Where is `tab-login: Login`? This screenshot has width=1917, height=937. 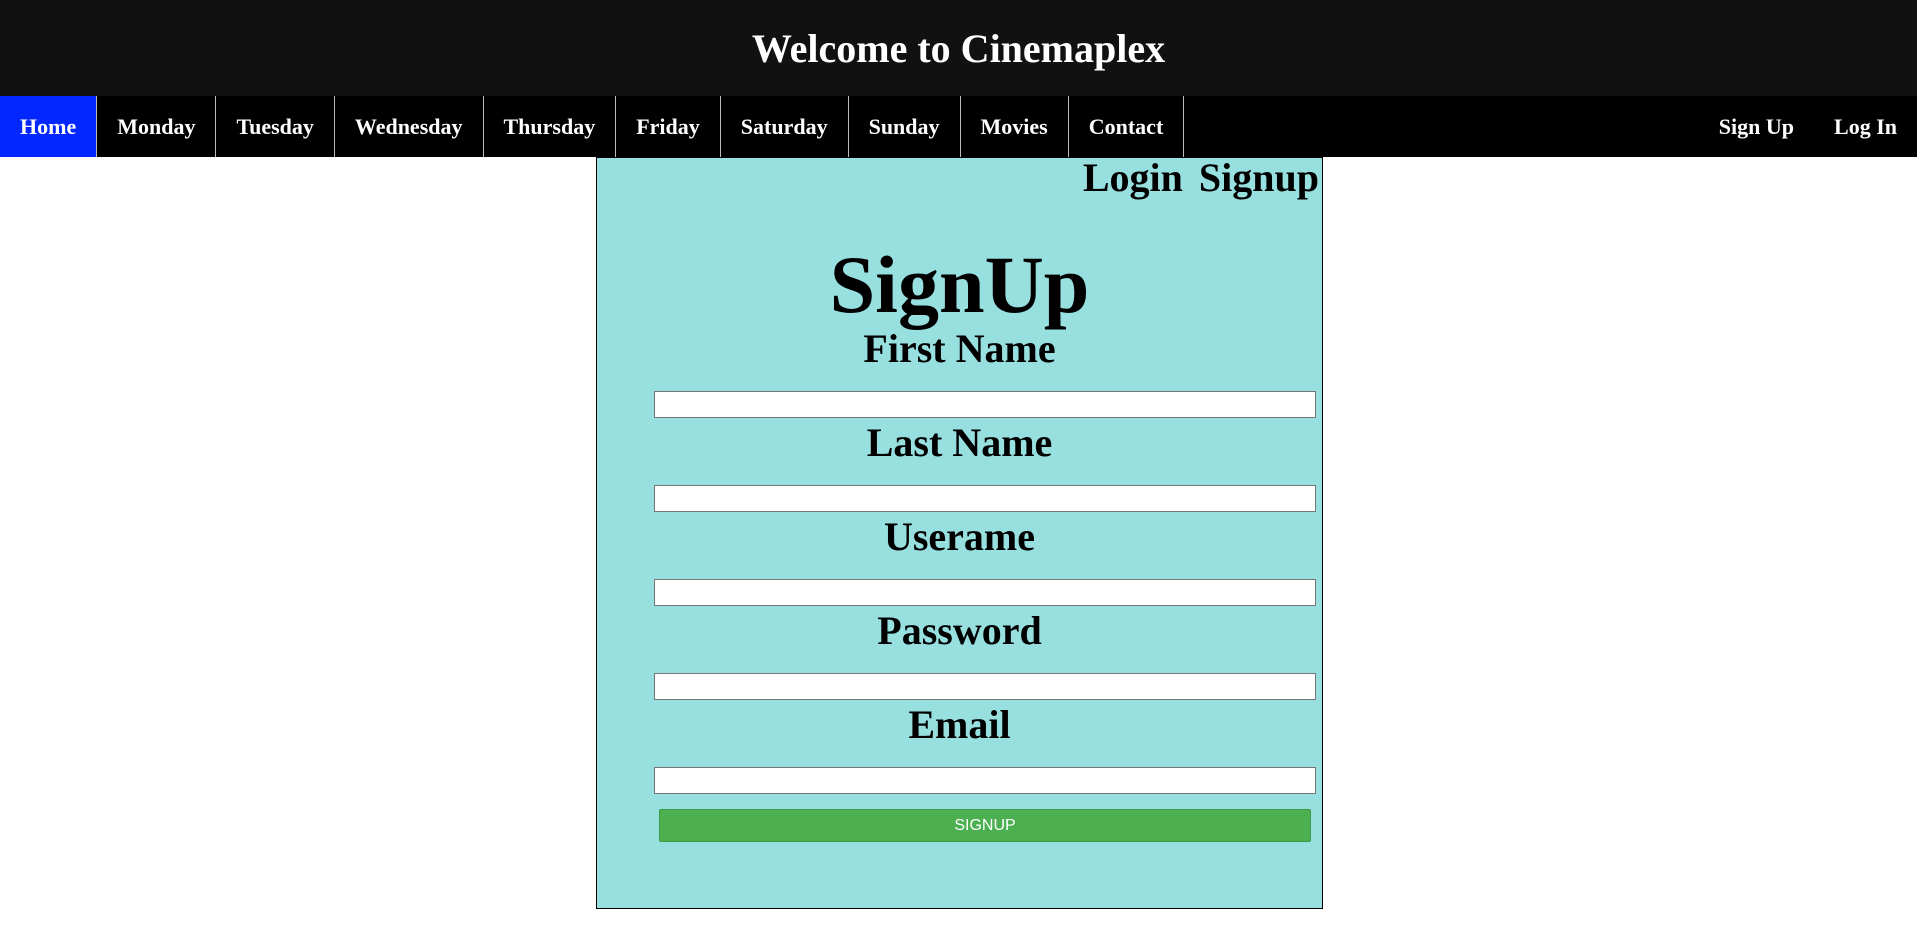
tab-login: Login is located at coordinates (1133, 178).